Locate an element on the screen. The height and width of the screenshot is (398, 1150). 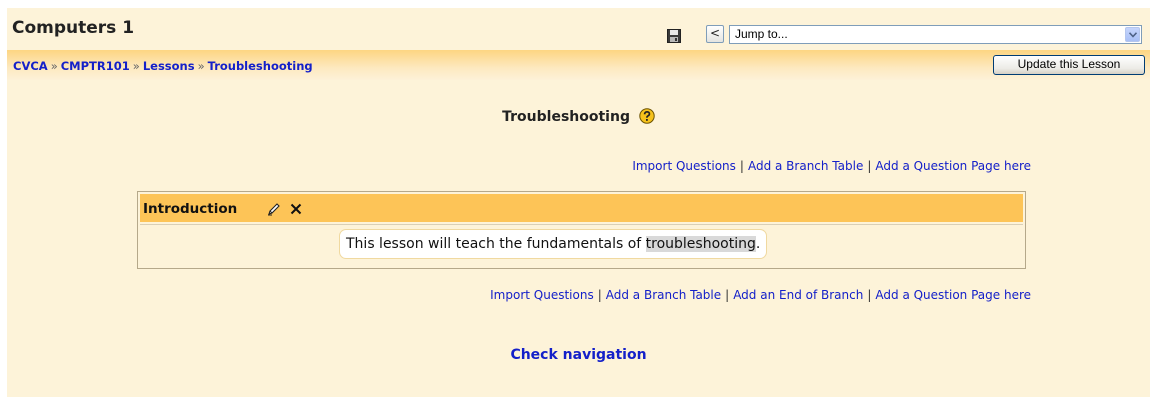
add-end-of-branch-link: Add an End of Branch is located at coordinates (798, 295).